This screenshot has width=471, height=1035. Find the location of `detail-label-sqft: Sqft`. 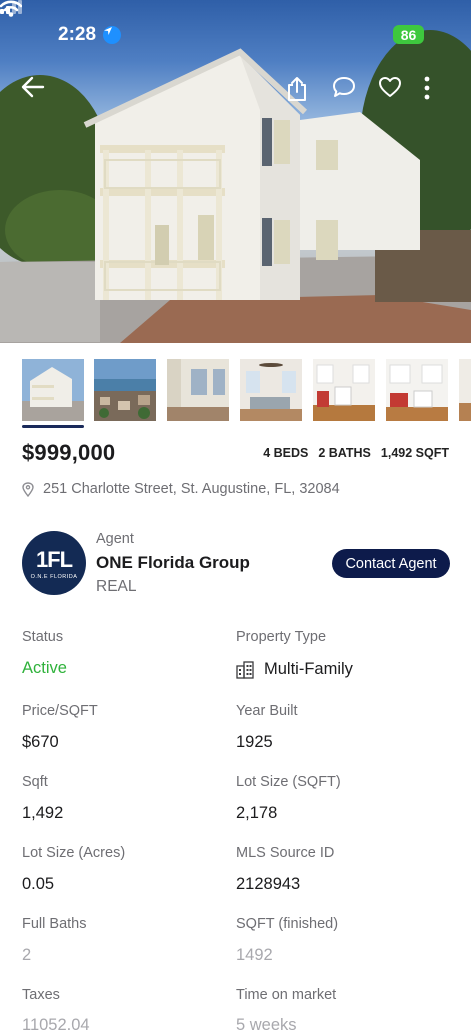

detail-label-sqft: Sqft is located at coordinates (35, 782).